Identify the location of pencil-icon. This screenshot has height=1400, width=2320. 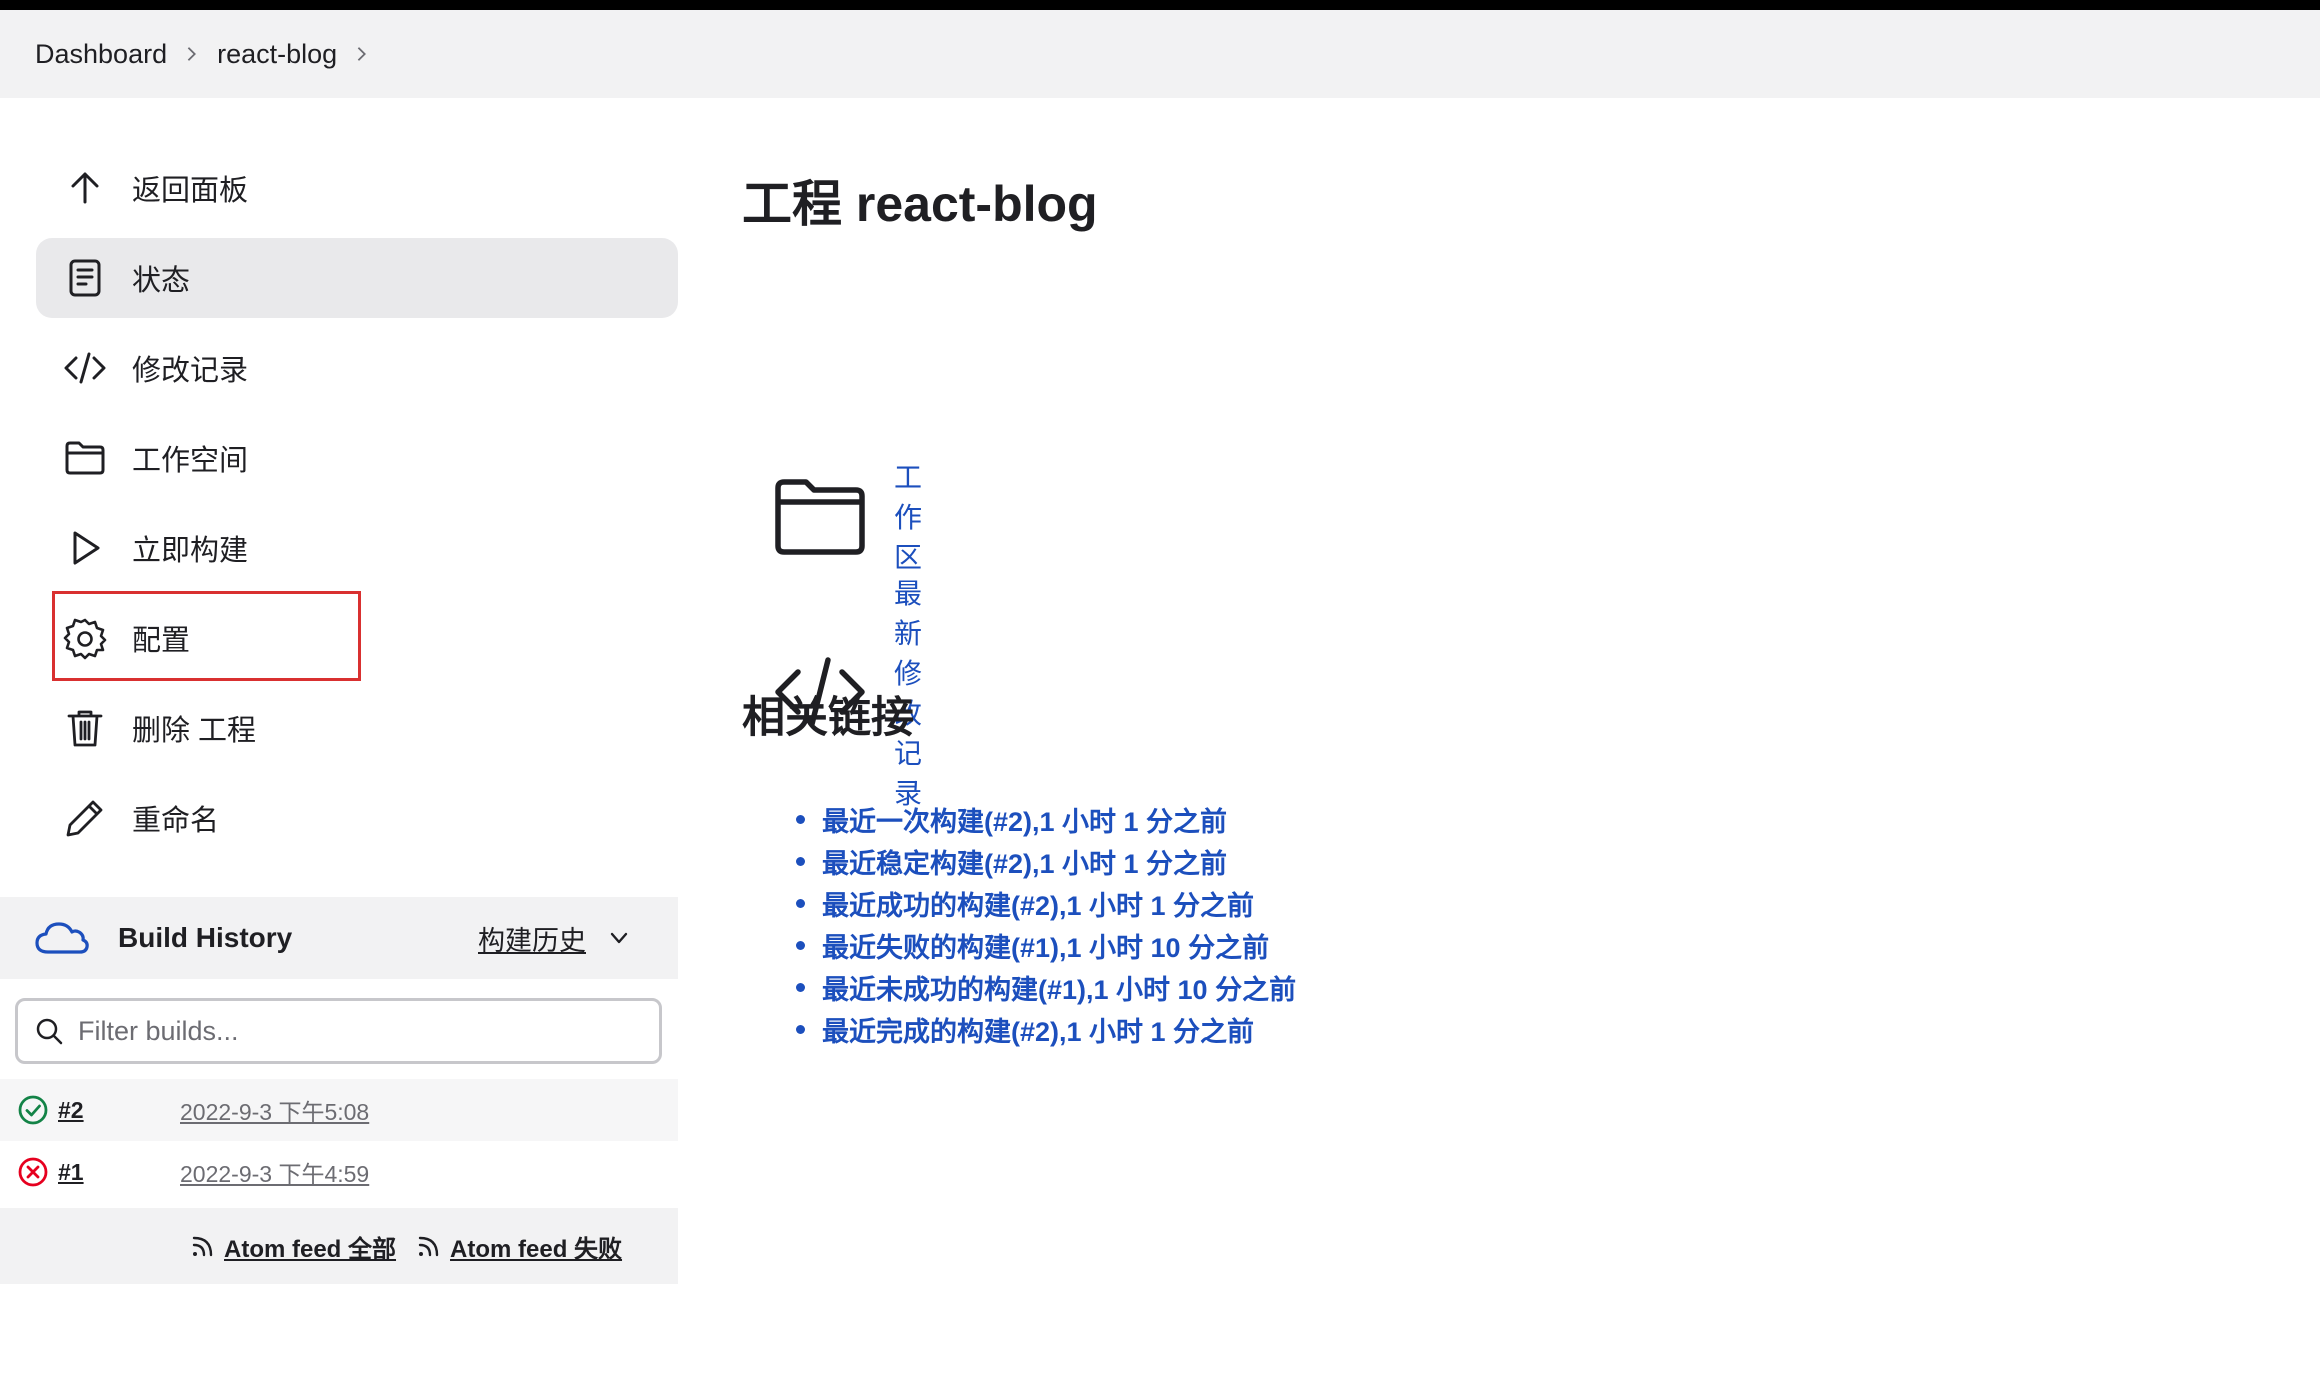
(85, 818).